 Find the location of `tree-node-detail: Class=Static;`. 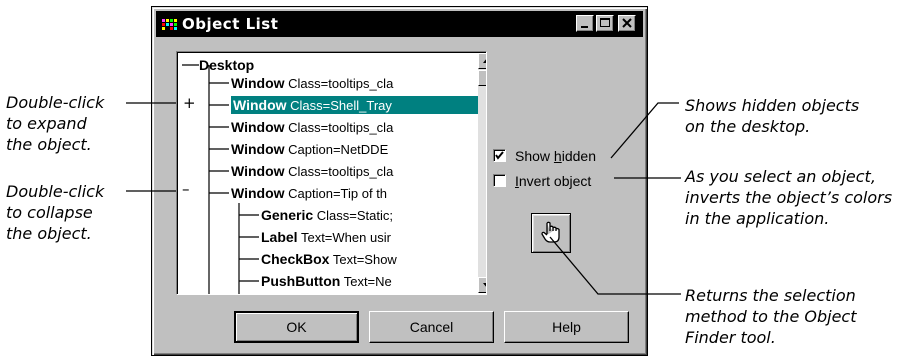

tree-node-detail: Class=Static; is located at coordinates (354, 215).